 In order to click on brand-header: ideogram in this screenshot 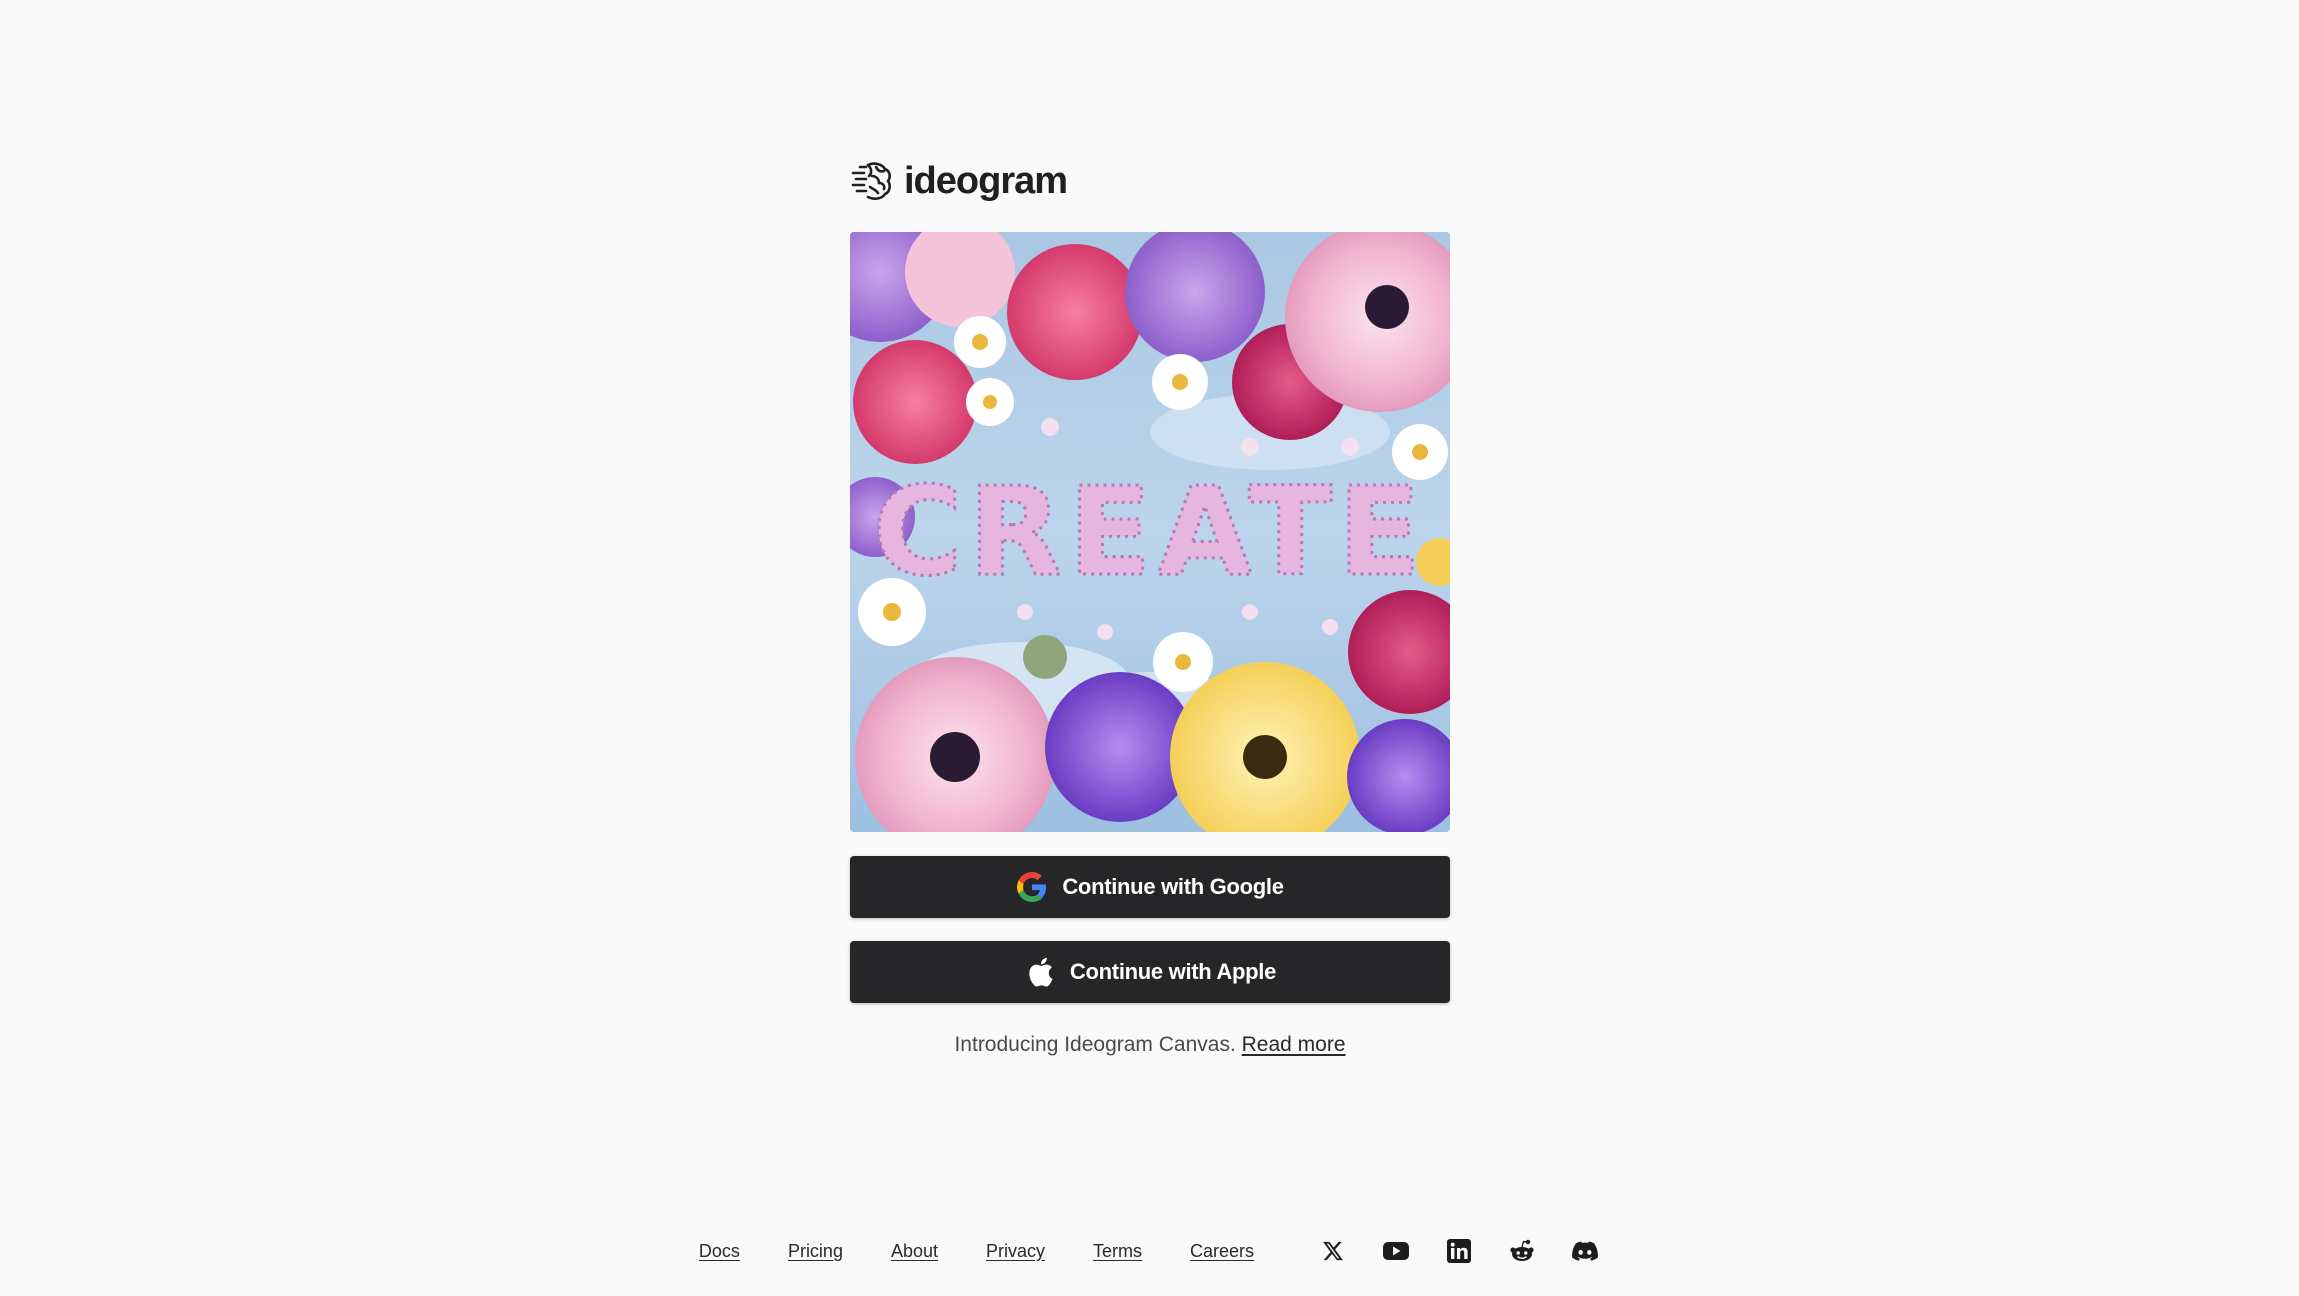, I will do `click(1150, 181)`.